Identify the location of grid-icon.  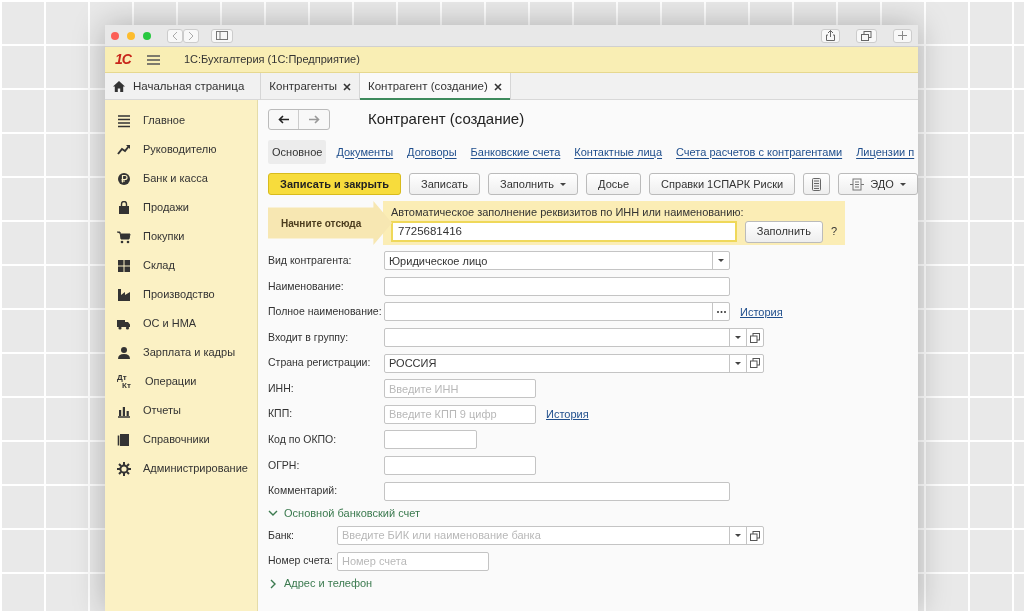
(124, 265).